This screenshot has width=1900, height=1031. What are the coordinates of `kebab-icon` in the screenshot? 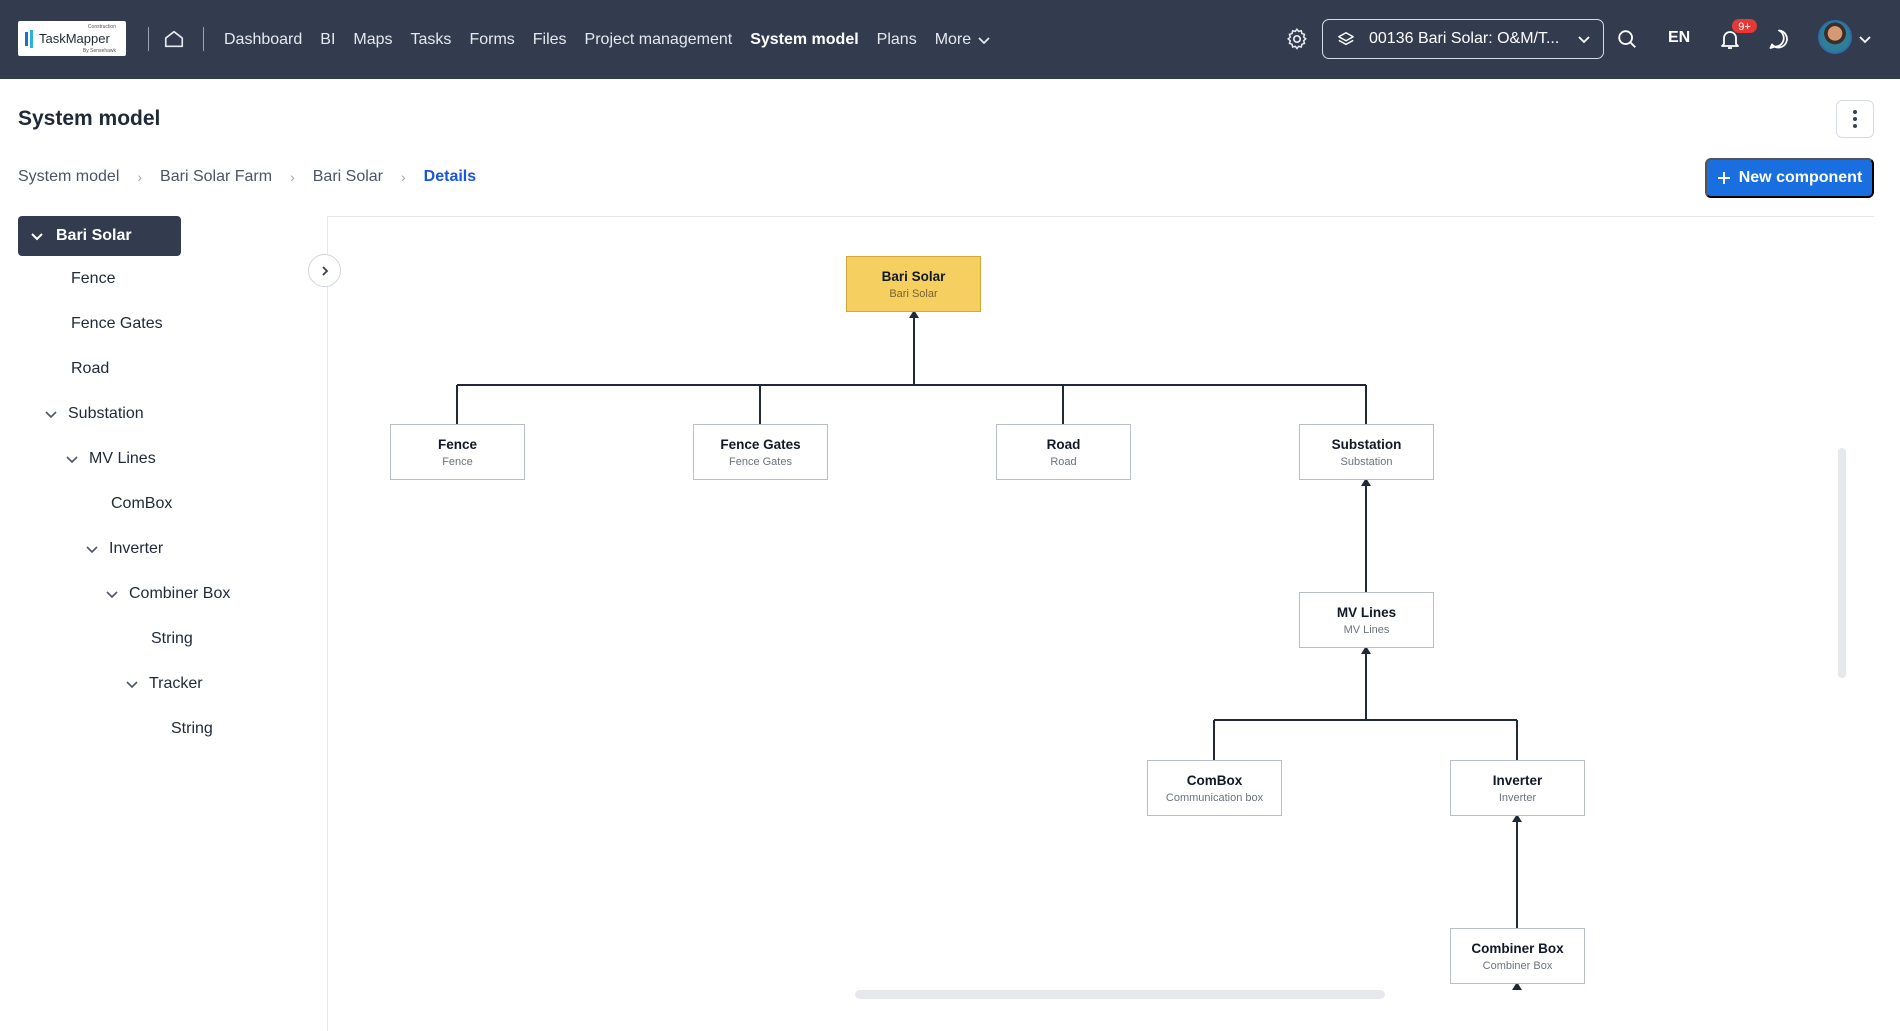 It's located at (1855, 119).